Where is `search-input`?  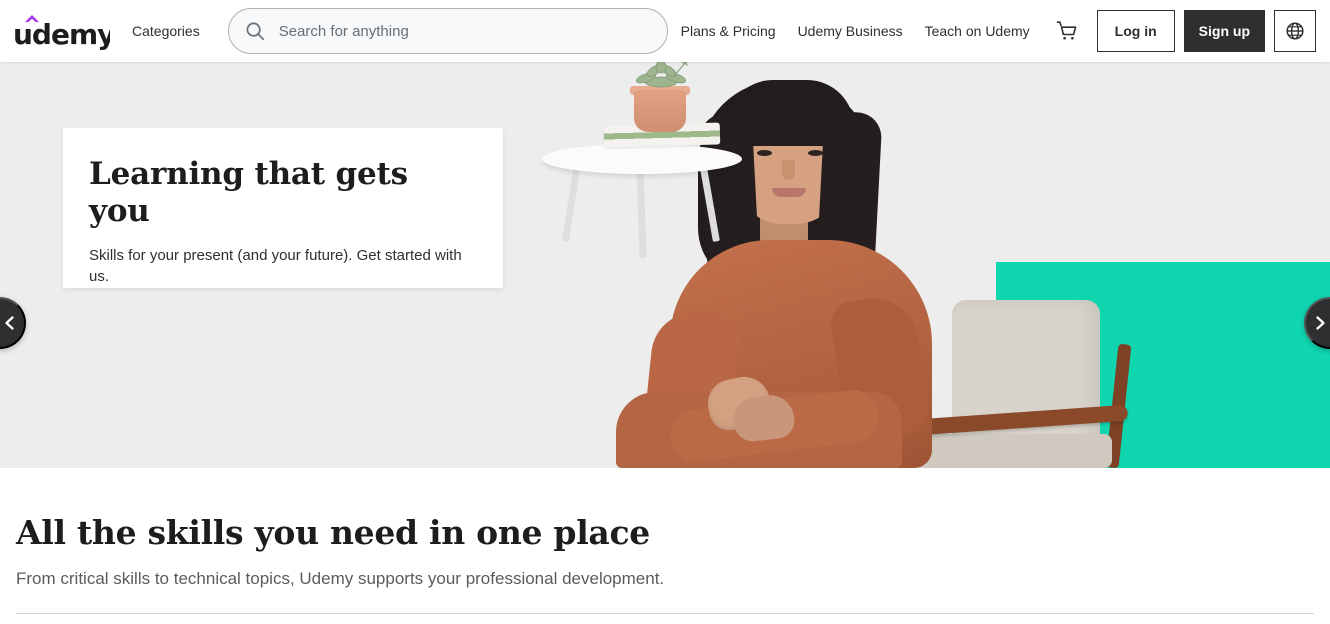 search-input is located at coordinates (464, 31).